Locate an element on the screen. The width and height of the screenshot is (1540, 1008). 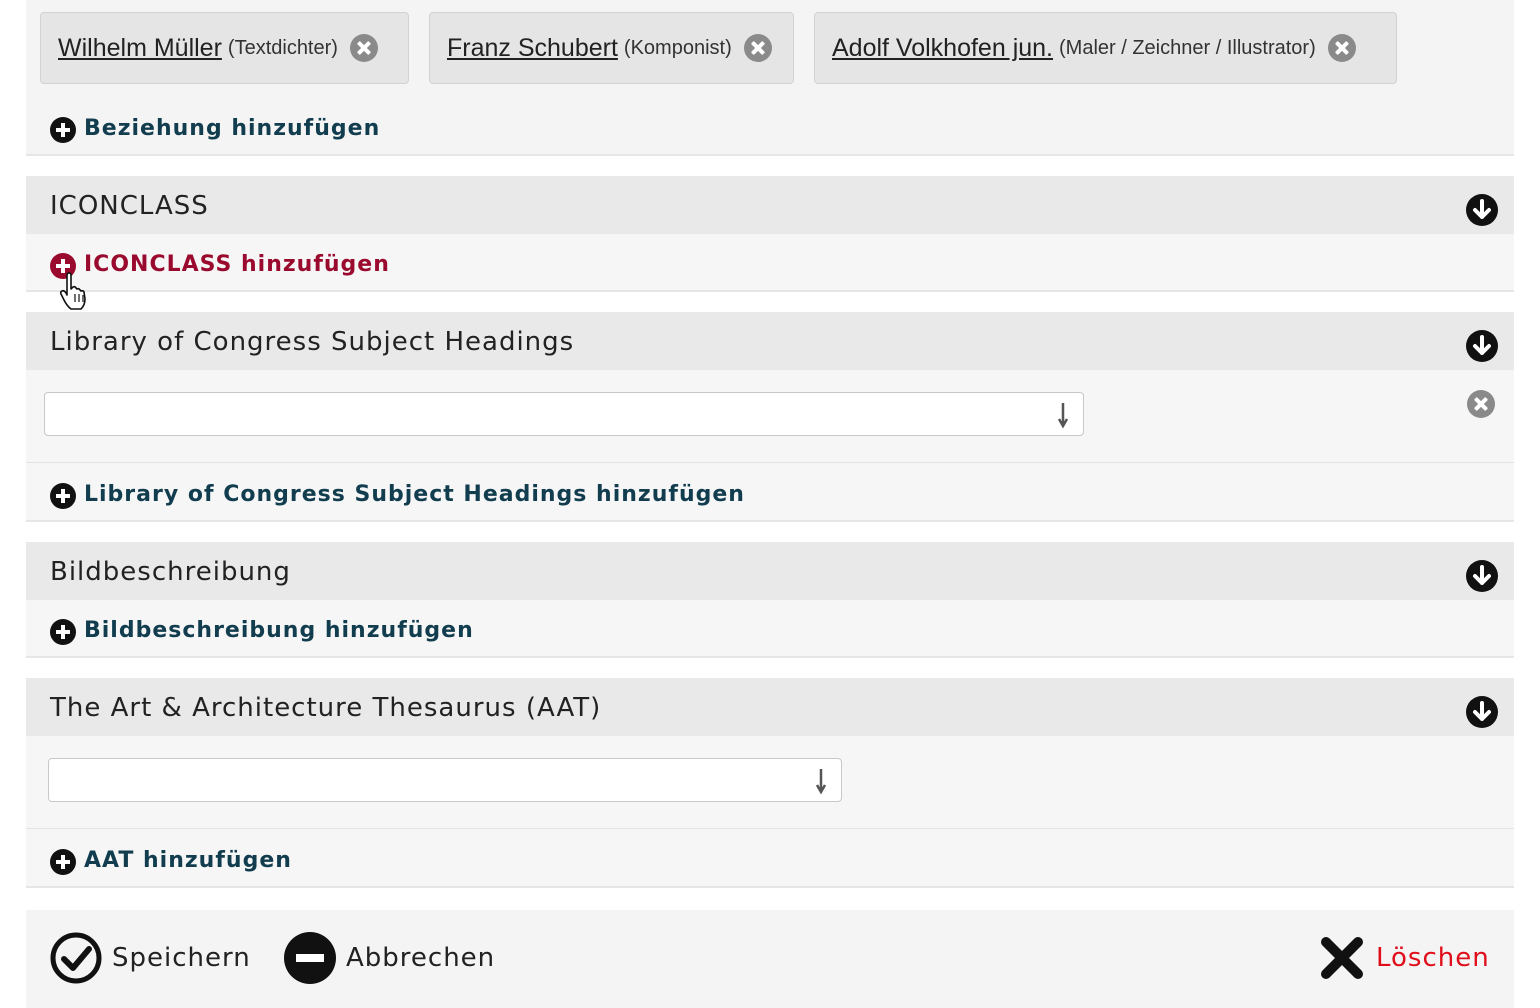
aat-header: The Art & Architecture Thesaurus (AAT) is located at coordinates (770, 707).